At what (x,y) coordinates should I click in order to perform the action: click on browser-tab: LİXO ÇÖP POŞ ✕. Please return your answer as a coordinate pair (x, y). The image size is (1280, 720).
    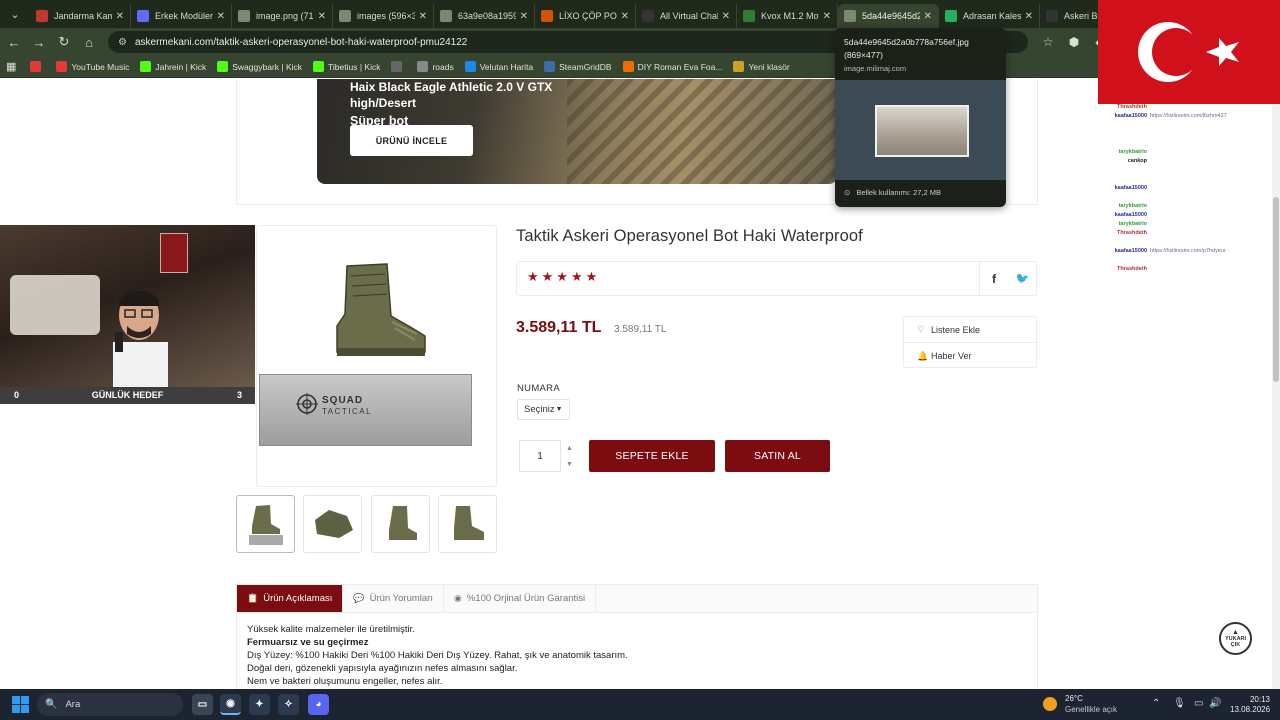
    Looking at the image, I should click on (585, 16).